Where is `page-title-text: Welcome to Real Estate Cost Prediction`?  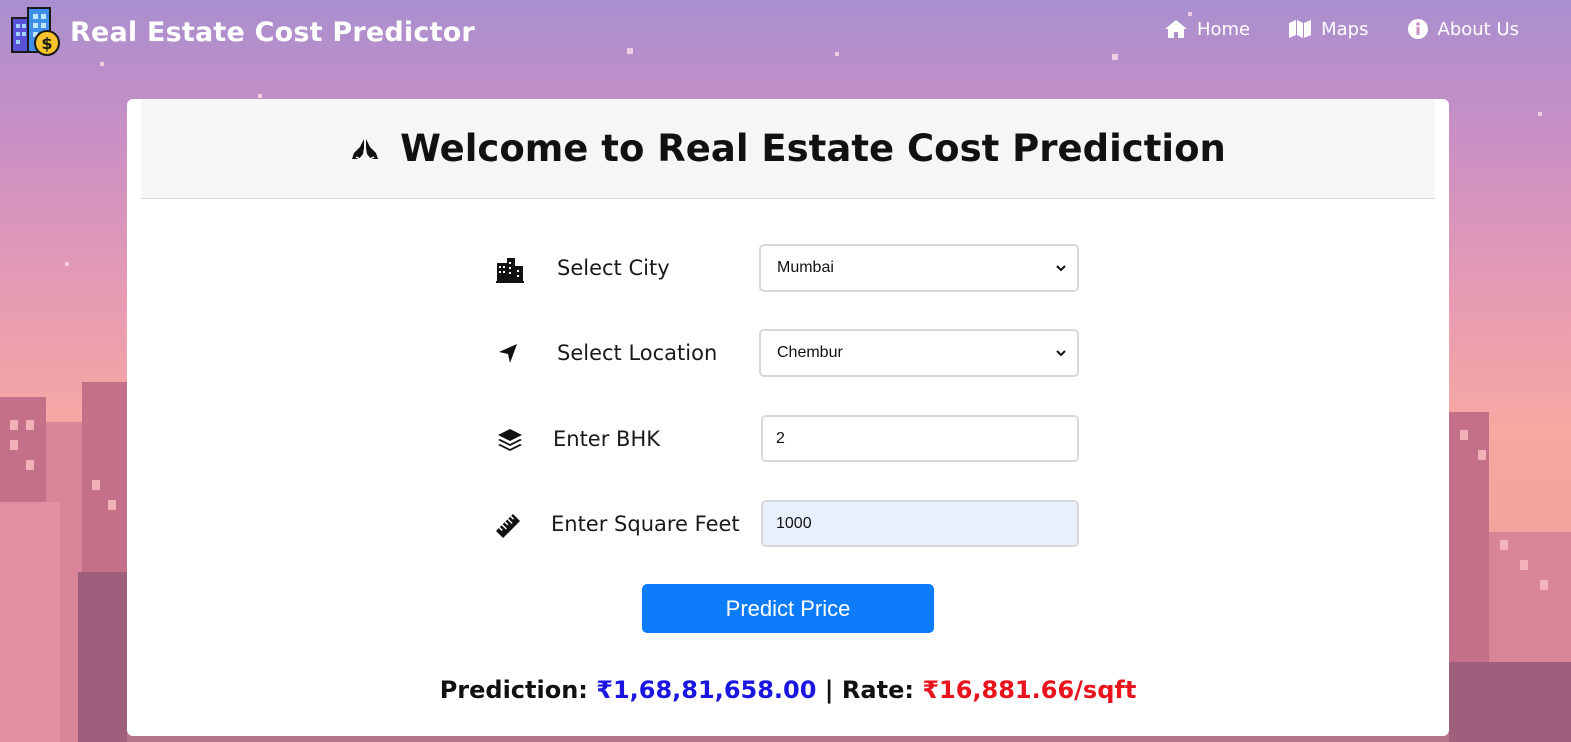 page-title-text: Welcome to Real Estate Cost Prediction is located at coordinates (813, 148).